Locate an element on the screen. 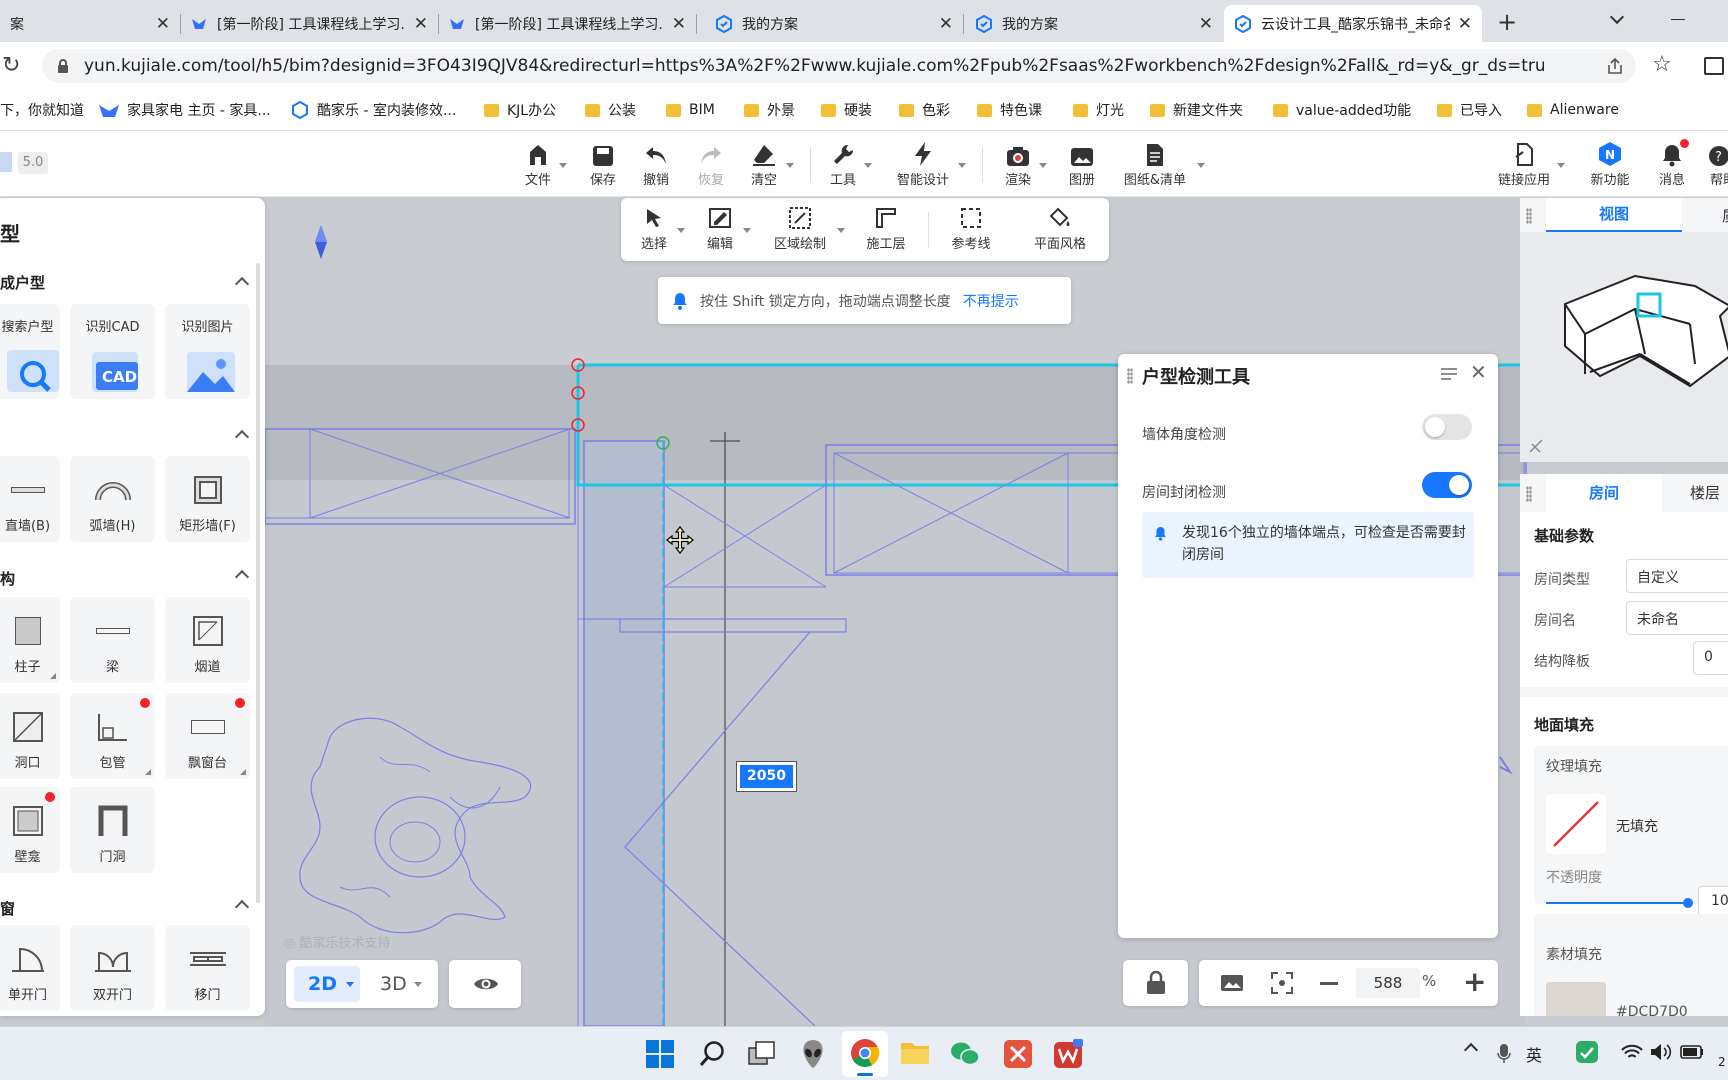 The width and height of the screenshot is (1728, 1080). share-icon is located at coordinates (1615, 66).